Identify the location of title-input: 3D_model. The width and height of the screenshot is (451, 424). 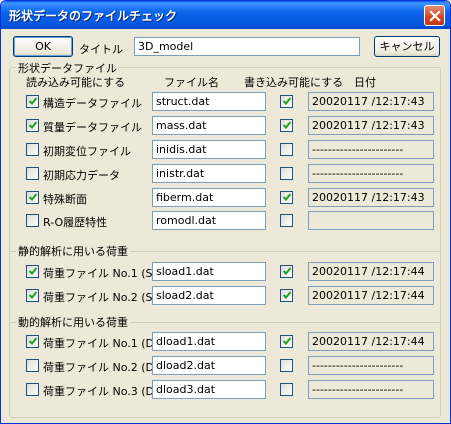
(247, 46).